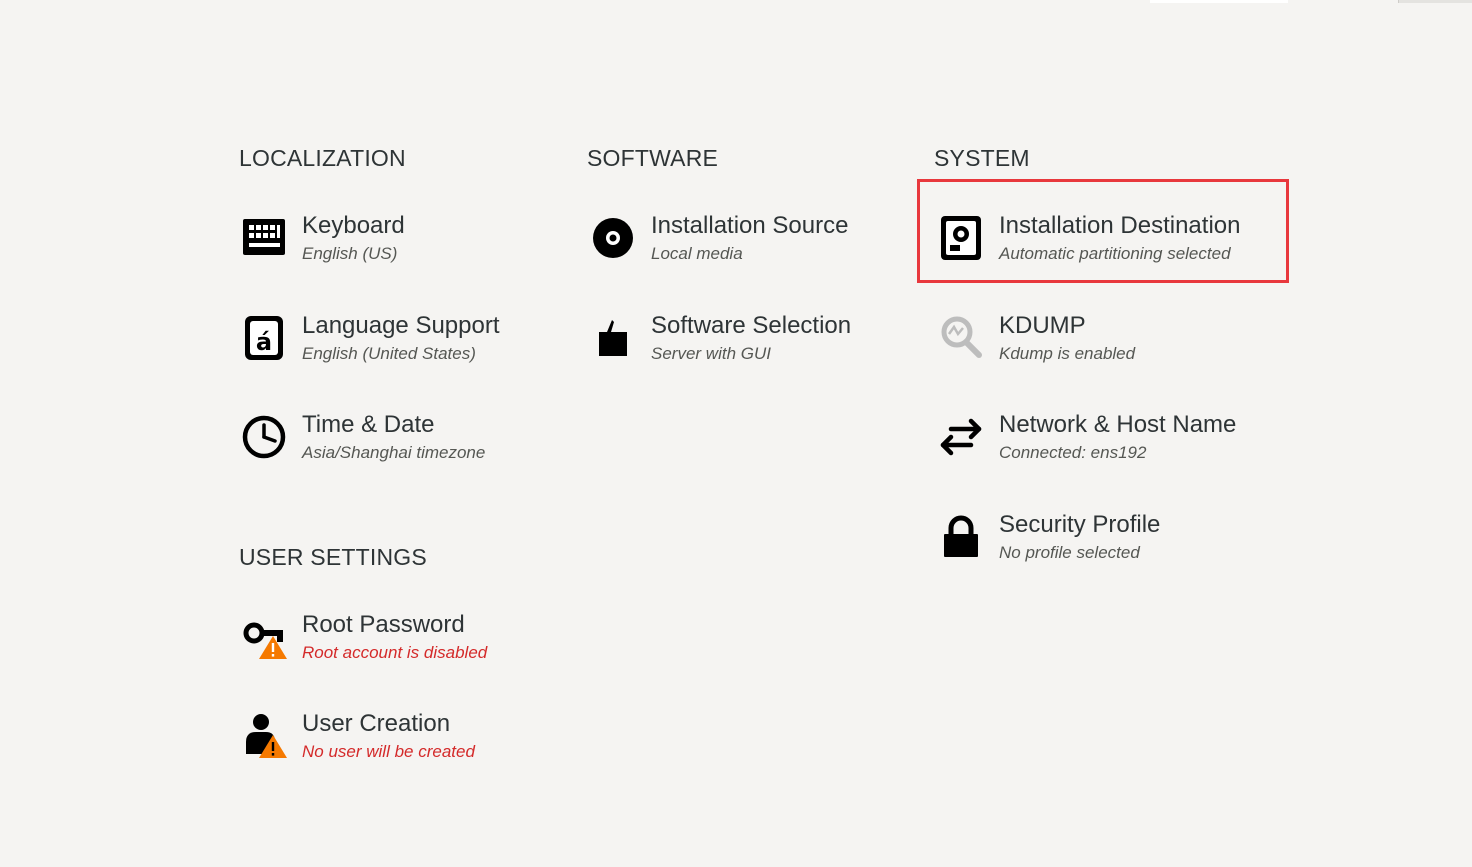 This screenshot has height=867, width=1472. Describe the element at coordinates (961, 238) in the screenshot. I see `hard-drive-icon` at that location.